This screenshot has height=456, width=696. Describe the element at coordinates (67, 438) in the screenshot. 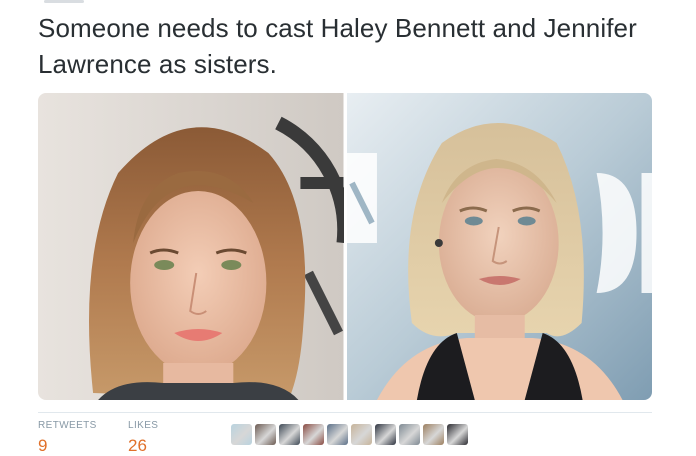

I see `retweets-stat: RETWEETS 9` at that location.